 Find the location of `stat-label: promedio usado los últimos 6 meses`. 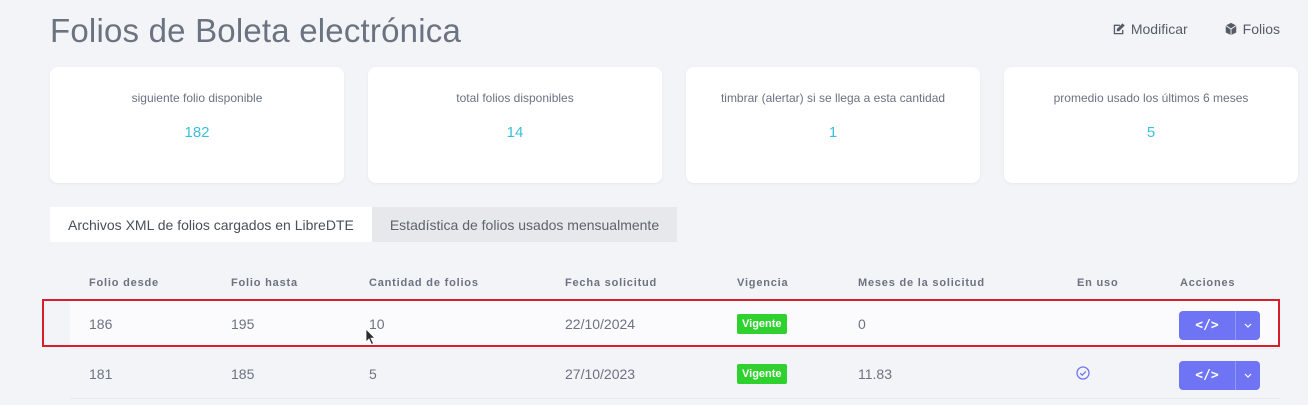

stat-label: promedio usado los últimos 6 meses is located at coordinates (1151, 98).